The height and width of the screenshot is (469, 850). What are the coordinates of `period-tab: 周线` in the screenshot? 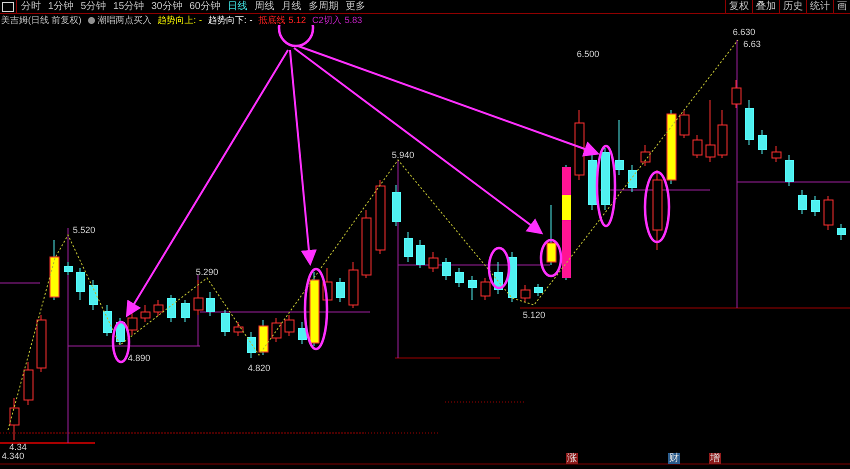 It's located at (264, 7).